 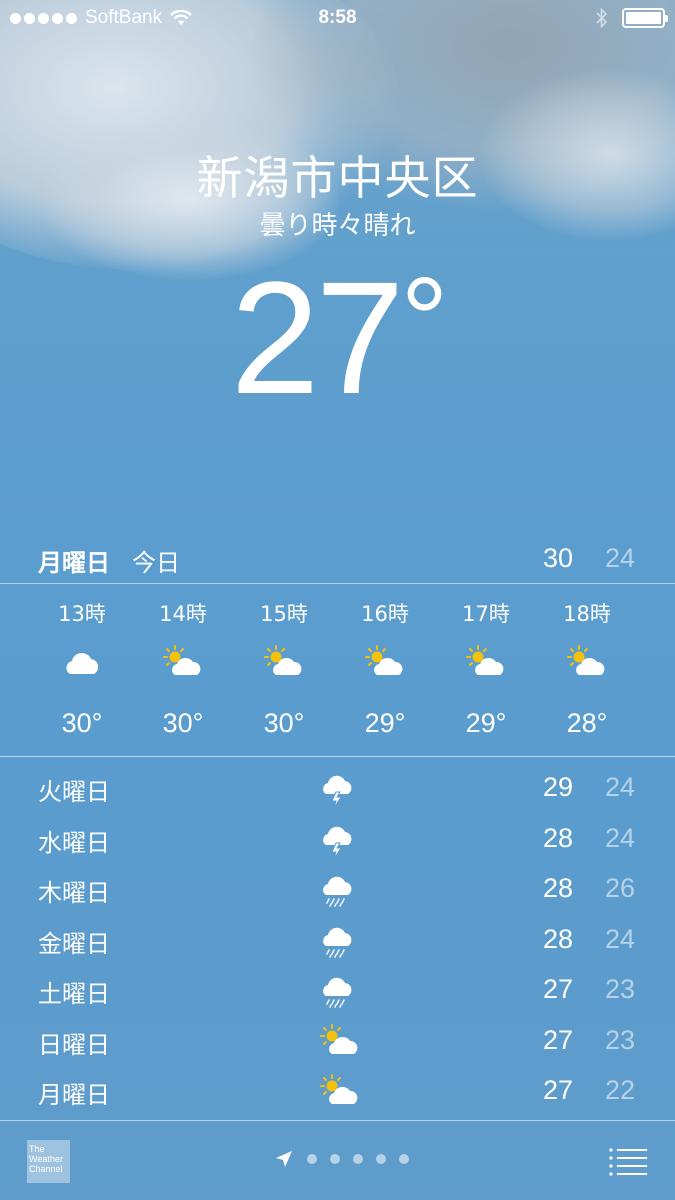 I want to click on hour-label: 時, so click(x=11, y=613).